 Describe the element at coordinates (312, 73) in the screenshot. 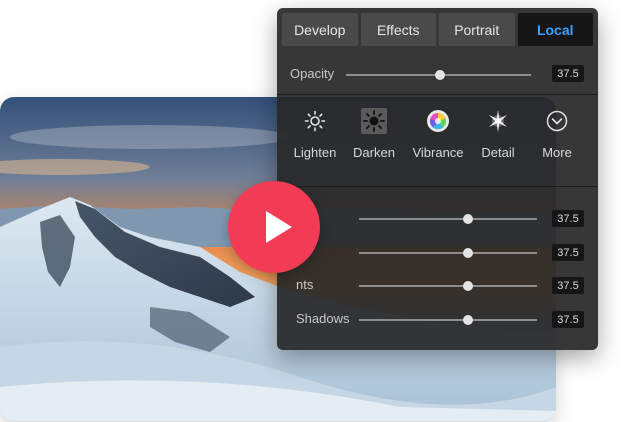

I see `opacity-label: Opacity` at that location.